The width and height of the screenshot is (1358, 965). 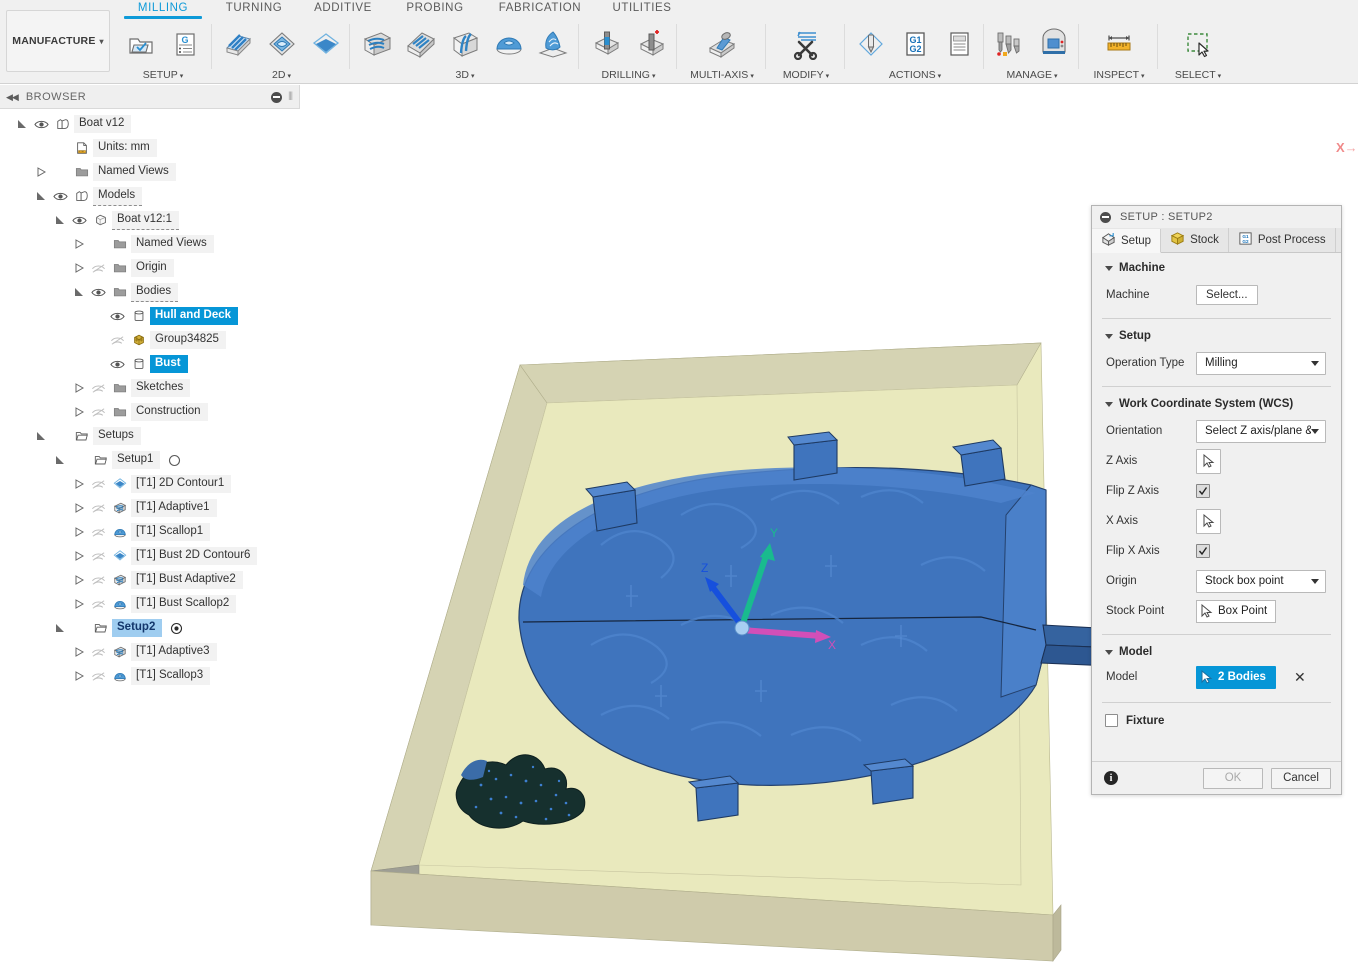 I want to click on group-model: Model, so click(x=1216, y=650).